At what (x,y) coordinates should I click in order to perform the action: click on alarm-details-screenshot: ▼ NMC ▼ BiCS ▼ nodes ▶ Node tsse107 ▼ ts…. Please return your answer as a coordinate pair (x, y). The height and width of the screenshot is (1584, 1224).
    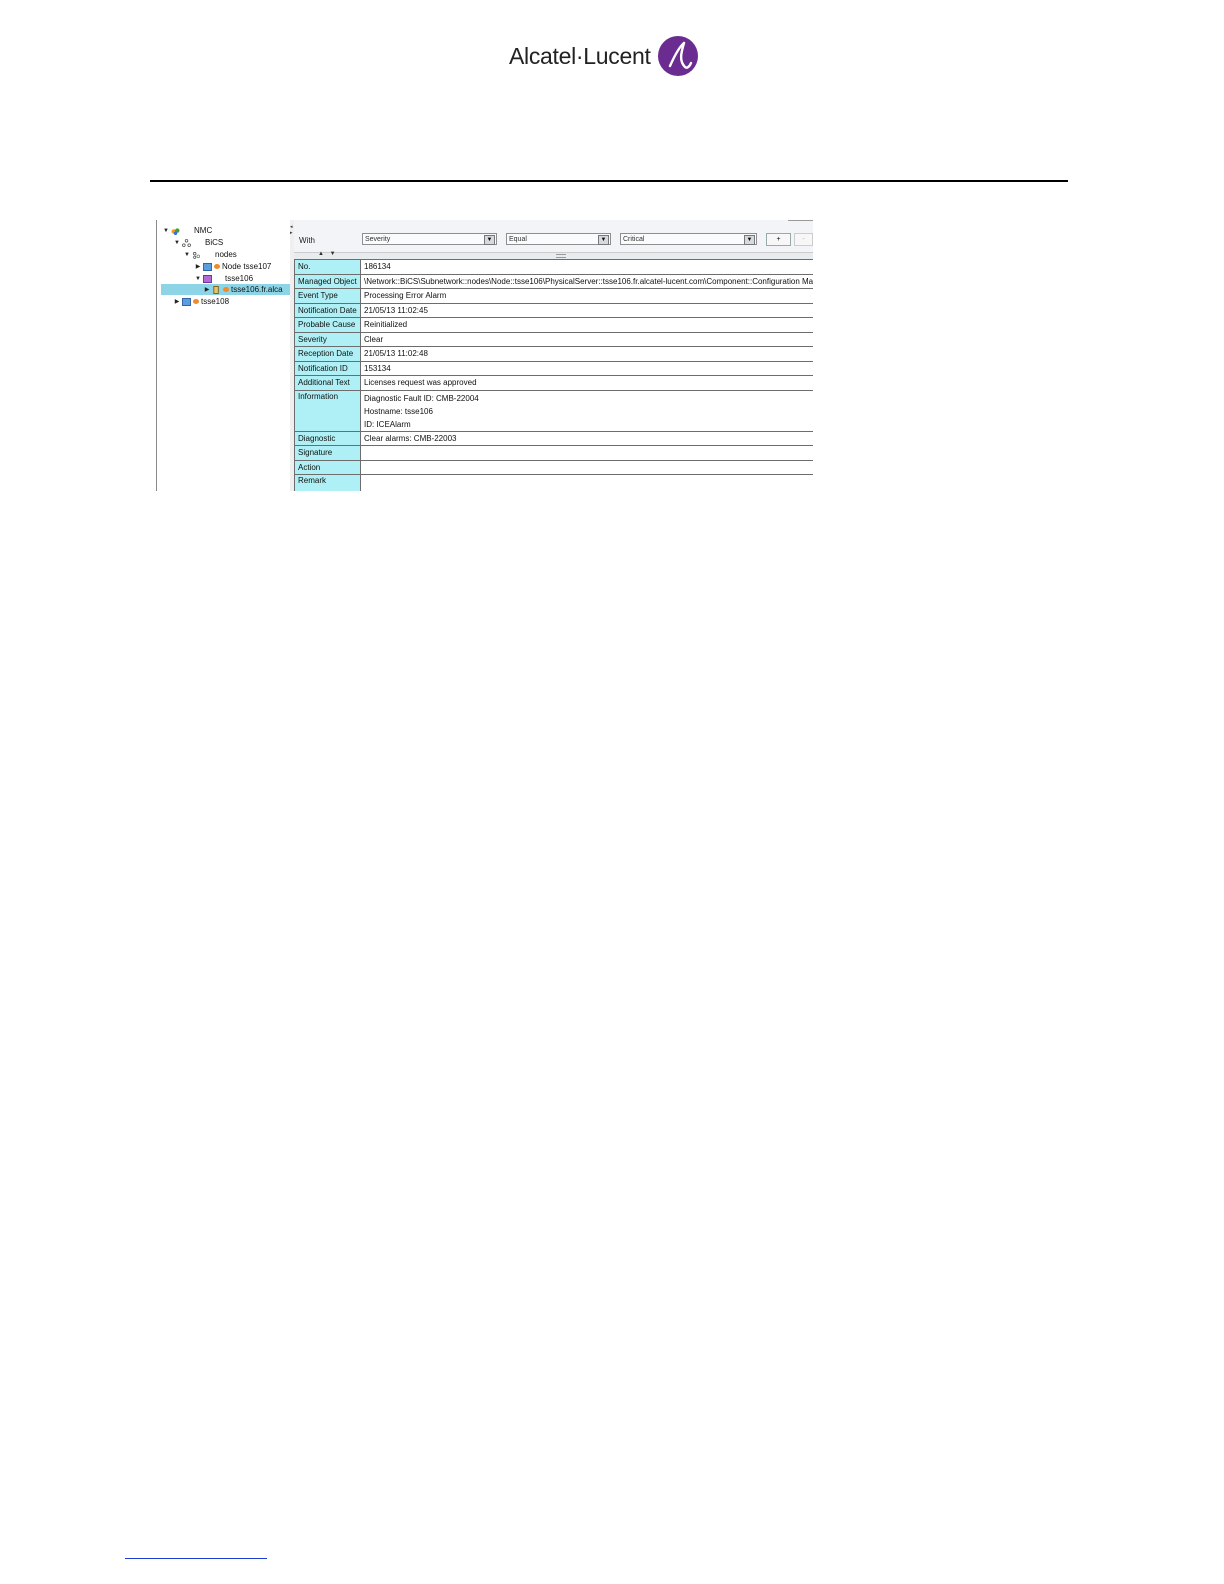
    Looking at the image, I should click on (484, 355).